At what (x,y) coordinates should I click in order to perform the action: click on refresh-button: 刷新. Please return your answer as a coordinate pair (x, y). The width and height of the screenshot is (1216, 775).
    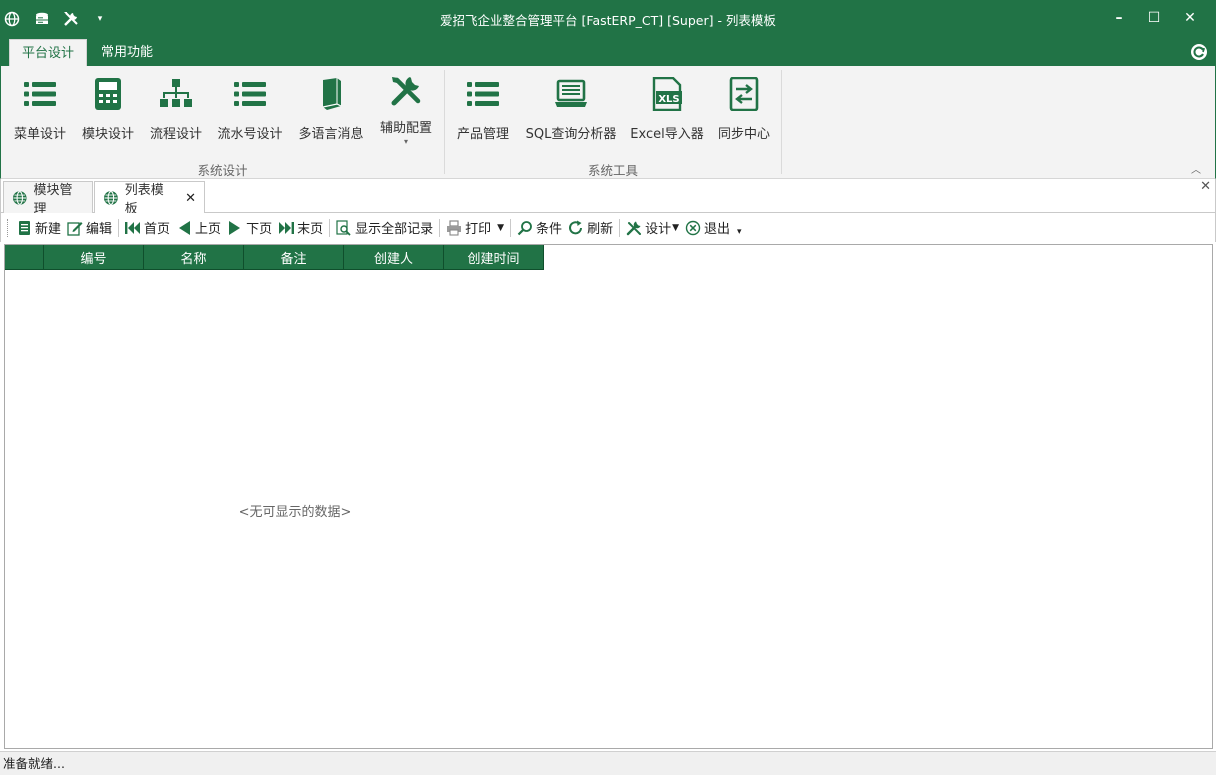
    Looking at the image, I should click on (590, 228).